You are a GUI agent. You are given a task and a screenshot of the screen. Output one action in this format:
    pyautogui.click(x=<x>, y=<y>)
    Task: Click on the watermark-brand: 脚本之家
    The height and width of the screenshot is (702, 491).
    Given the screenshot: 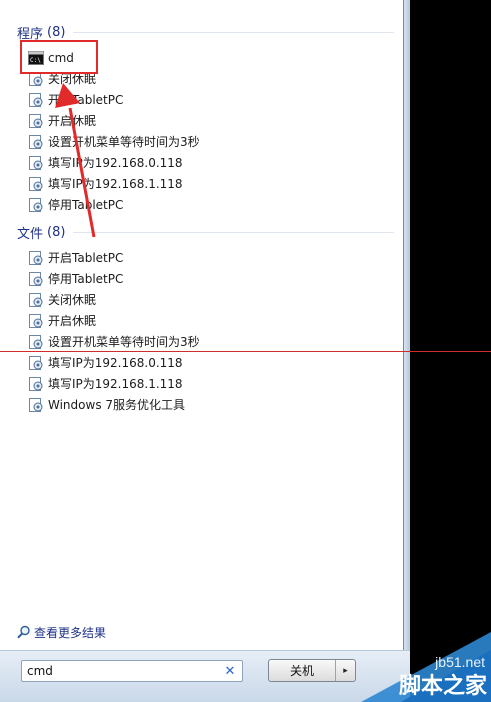 What is the action you would take?
    pyautogui.click(x=442, y=686)
    